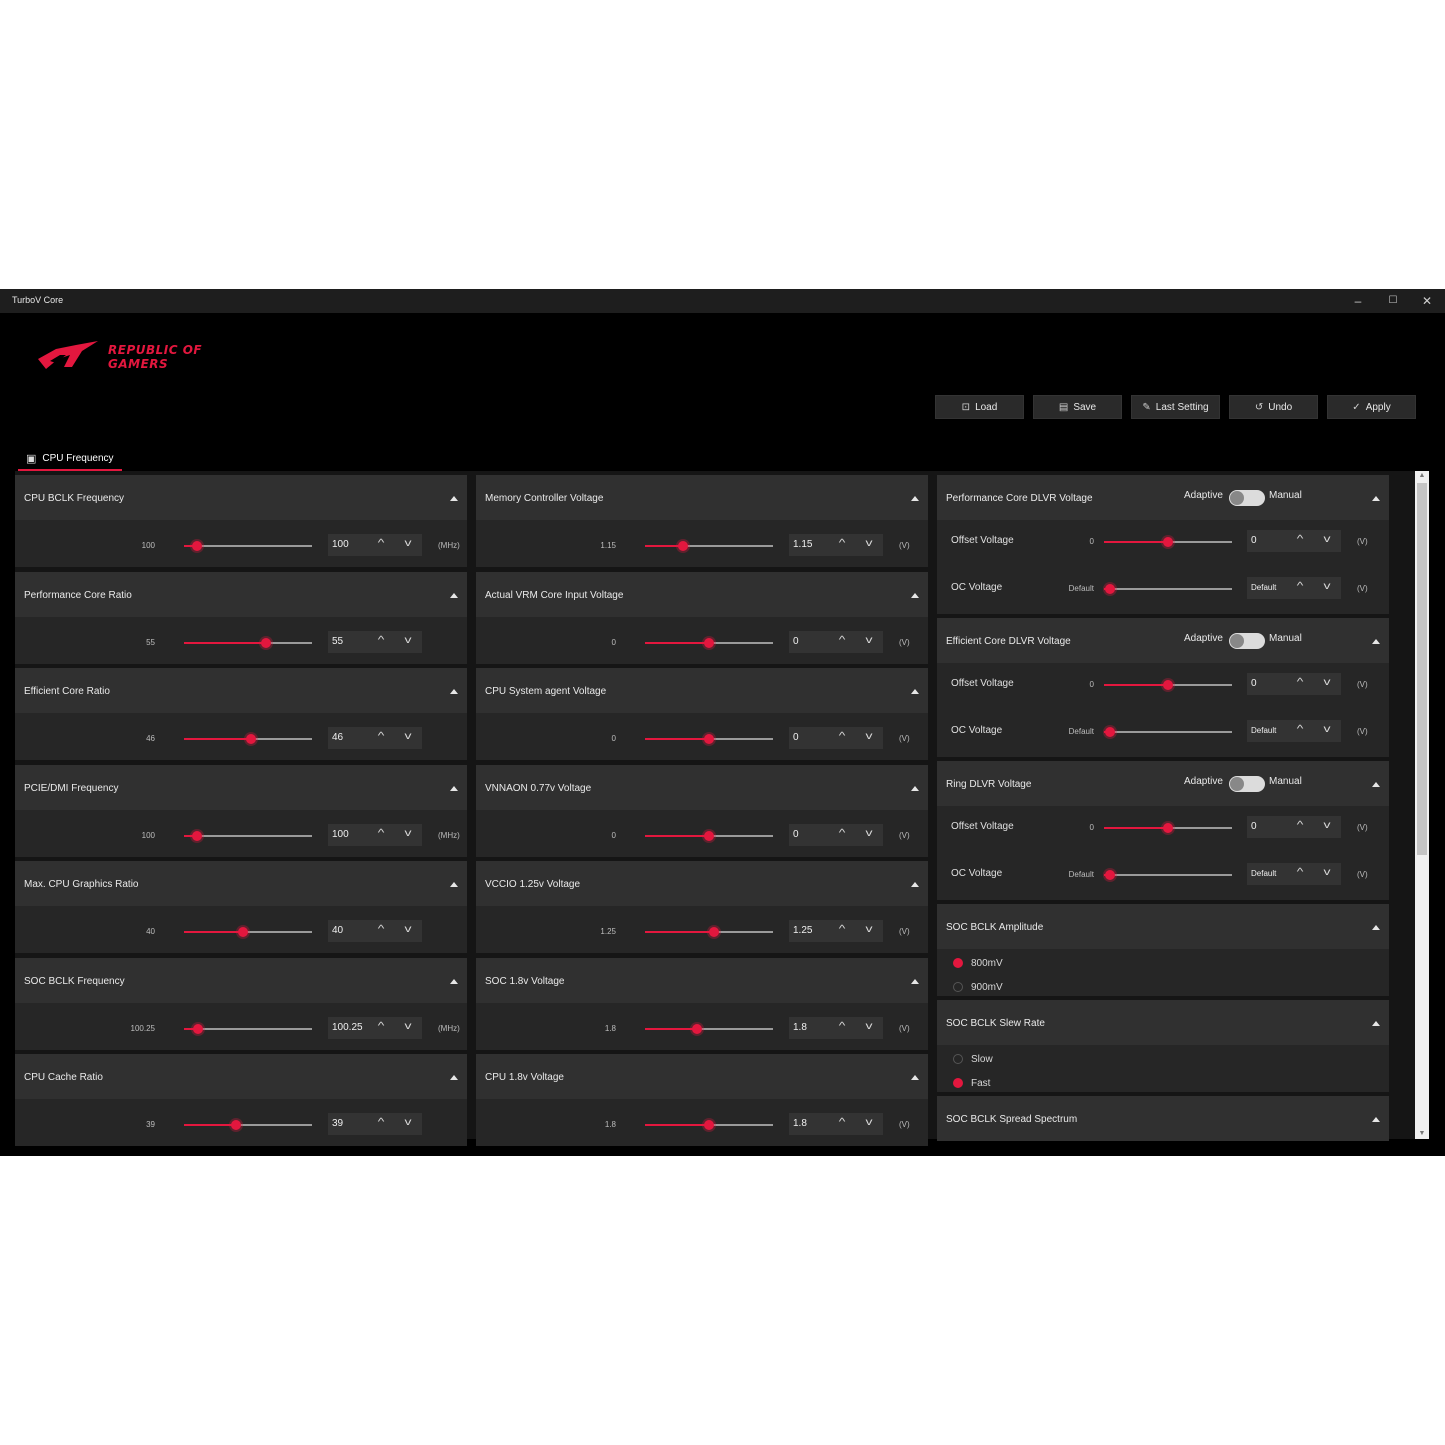  What do you see at coordinates (337, 641) in the screenshot?
I see `value-input: 55` at bounding box center [337, 641].